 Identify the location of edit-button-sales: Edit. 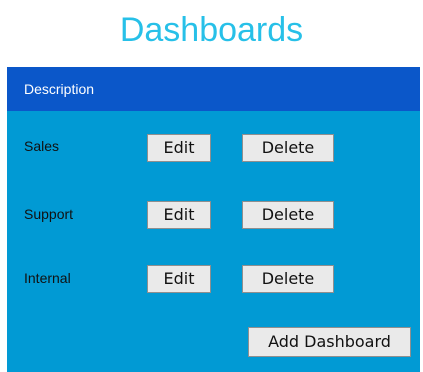
(179, 148).